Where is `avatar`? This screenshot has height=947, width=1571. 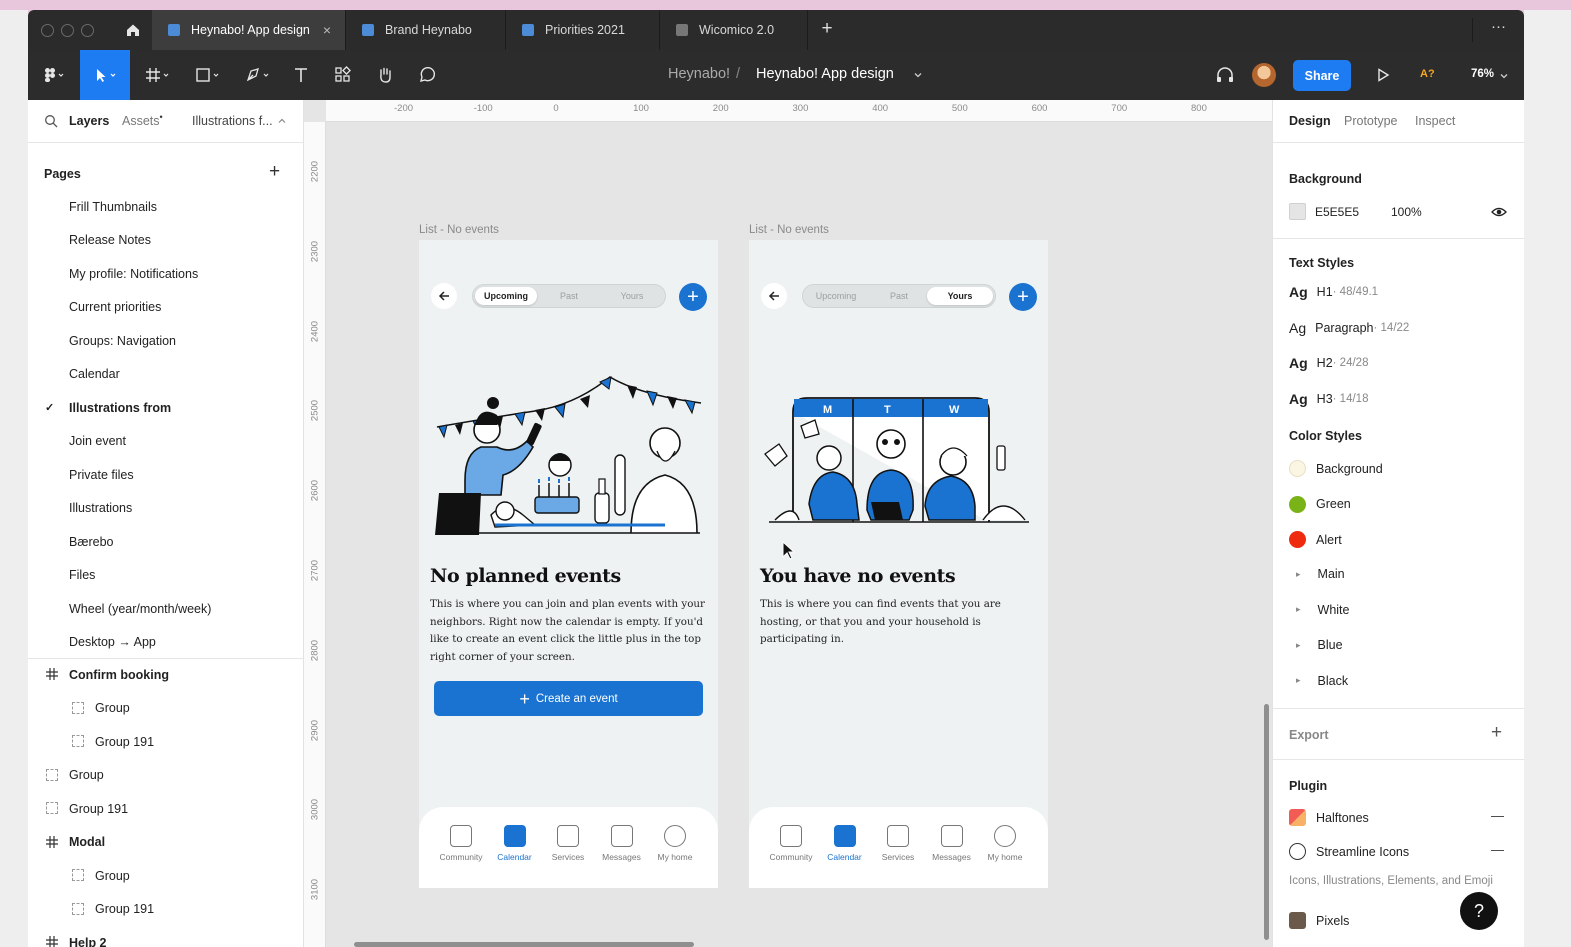 avatar is located at coordinates (1264, 75).